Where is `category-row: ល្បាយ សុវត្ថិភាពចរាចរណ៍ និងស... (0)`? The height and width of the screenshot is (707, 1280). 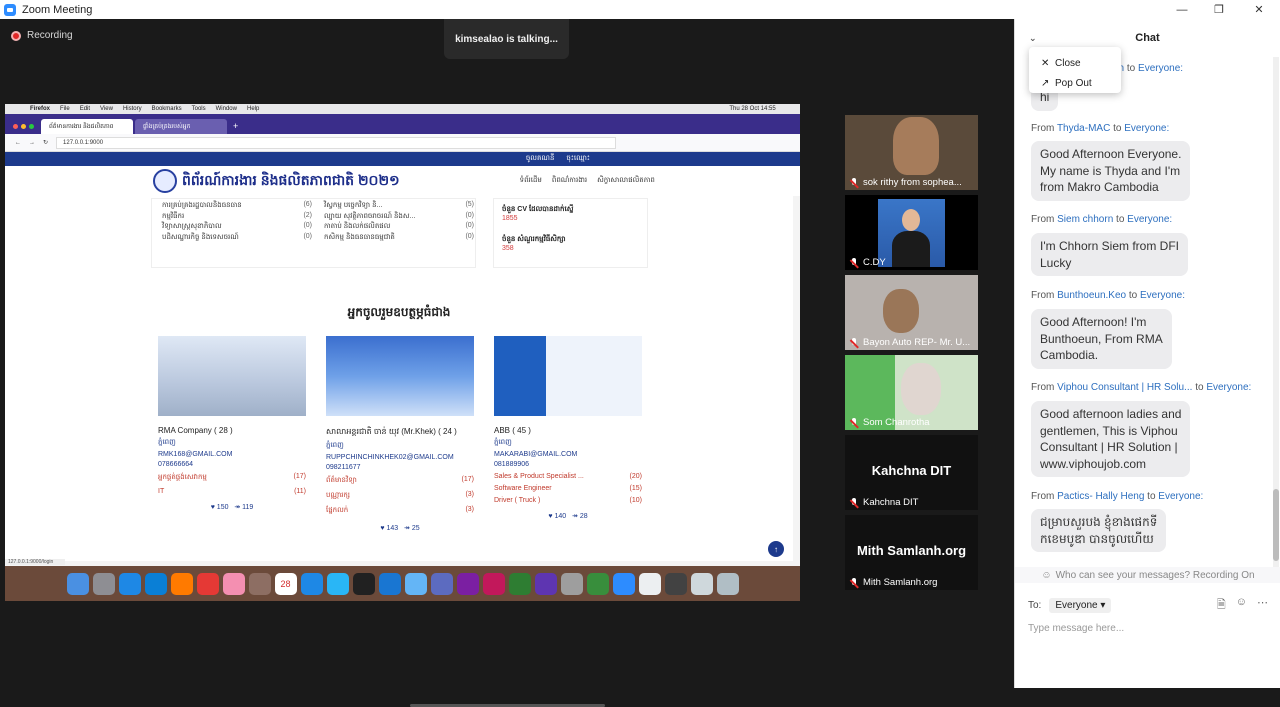 category-row: ល្បាយ សុវត្ថិភាពចរាចរណ៍ និងស... (0) is located at coordinates (399, 215).